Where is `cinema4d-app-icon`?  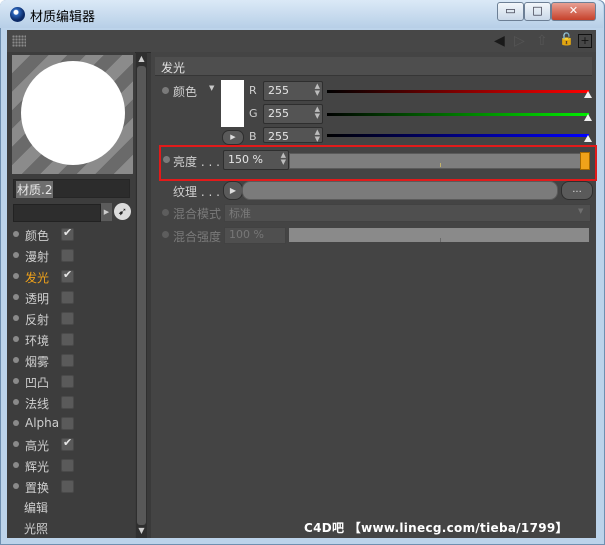
cinema4d-app-icon is located at coordinates (17, 14).